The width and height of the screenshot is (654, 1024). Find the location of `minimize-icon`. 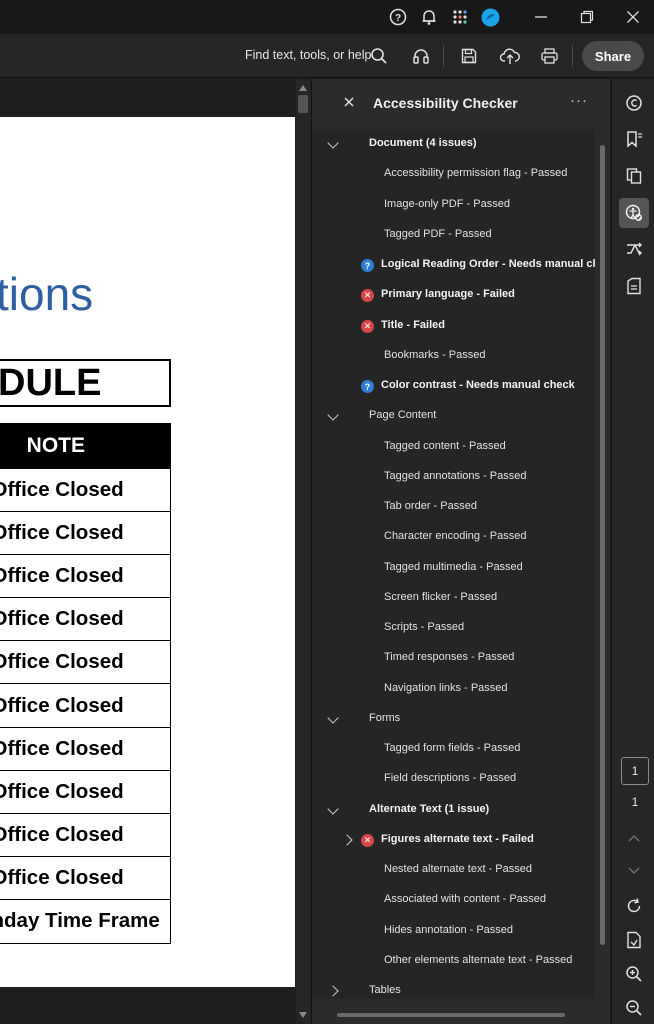

minimize-icon is located at coordinates (541, 17).